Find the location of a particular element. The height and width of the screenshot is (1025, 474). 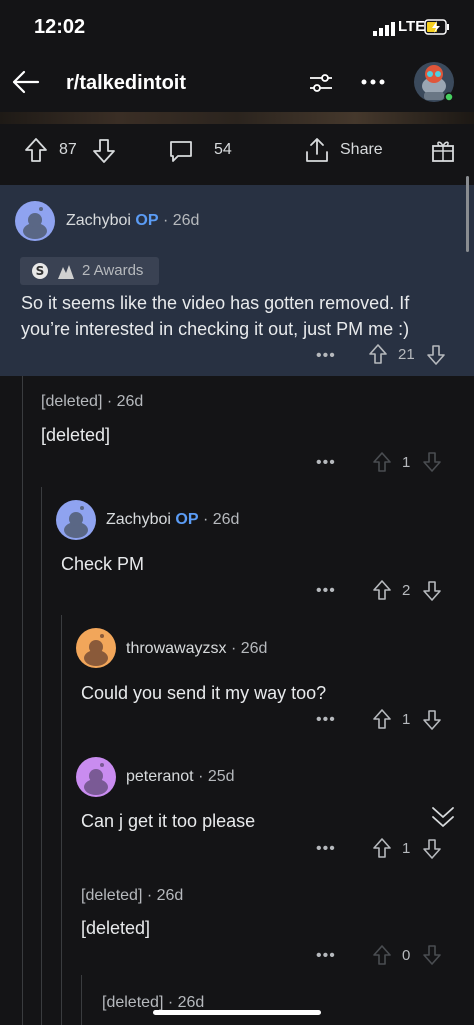

sort-filter-icon is located at coordinates (321, 83).